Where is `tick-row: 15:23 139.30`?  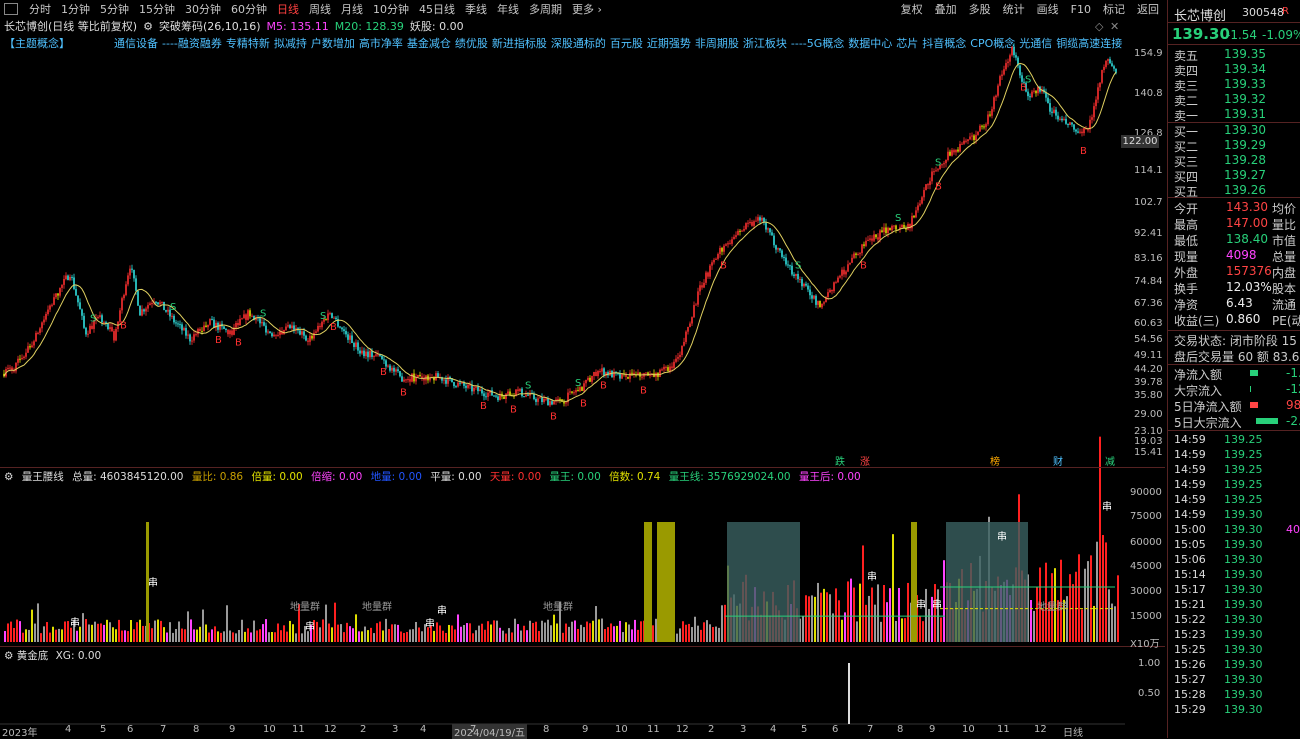
tick-row: 15:23 139.30 is located at coordinates (1237, 635).